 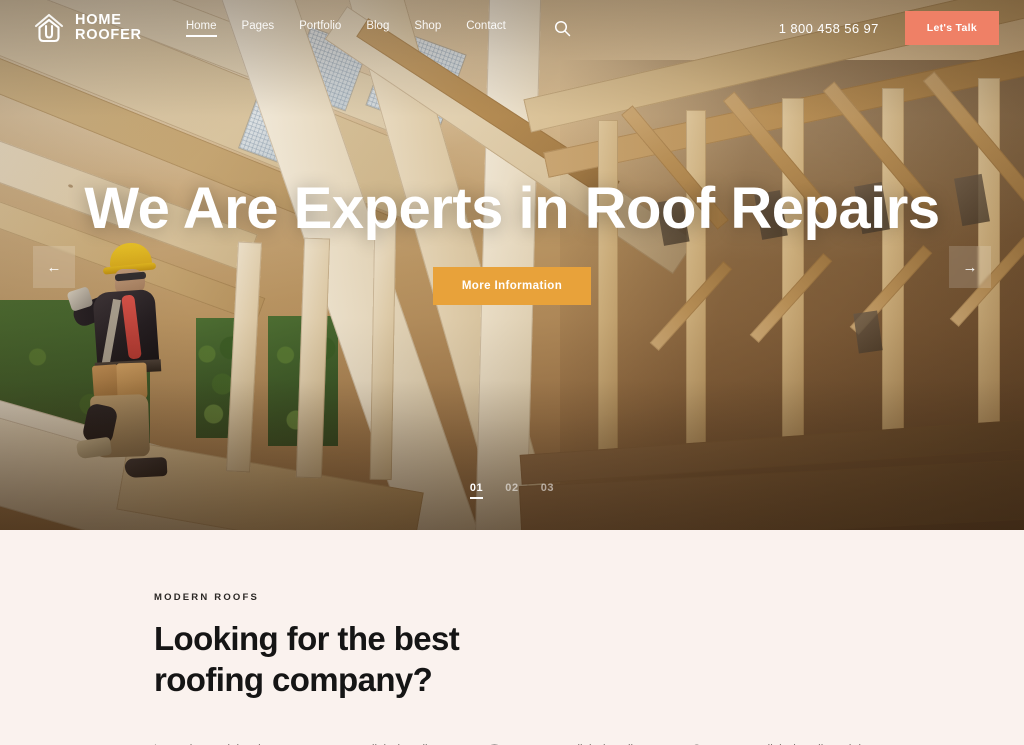 I want to click on nav-item-blog: Blog, so click(x=377, y=28).